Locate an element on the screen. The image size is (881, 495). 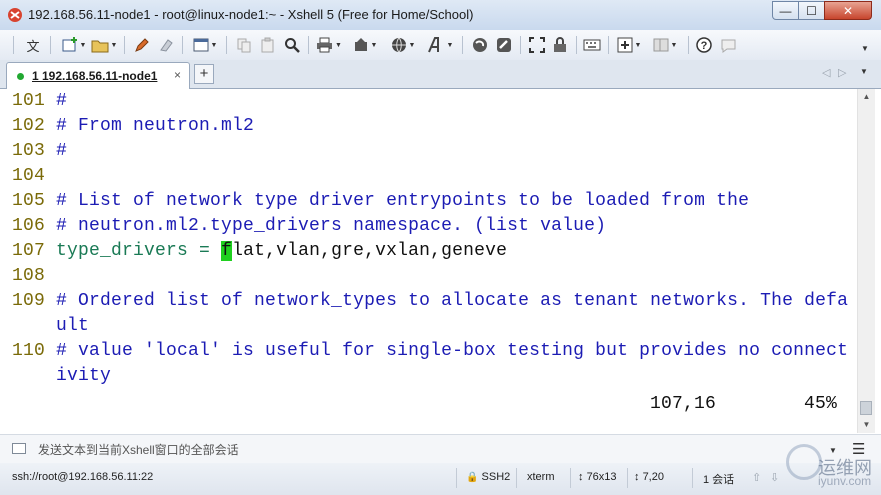
new-session-button: ▼ is located at coordinates (74, 45).